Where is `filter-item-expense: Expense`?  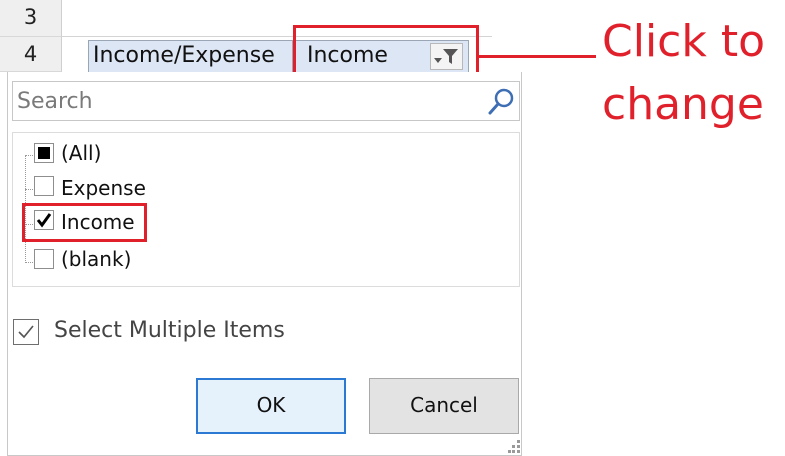
filter-item-expense: Expense is located at coordinates (104, 189).